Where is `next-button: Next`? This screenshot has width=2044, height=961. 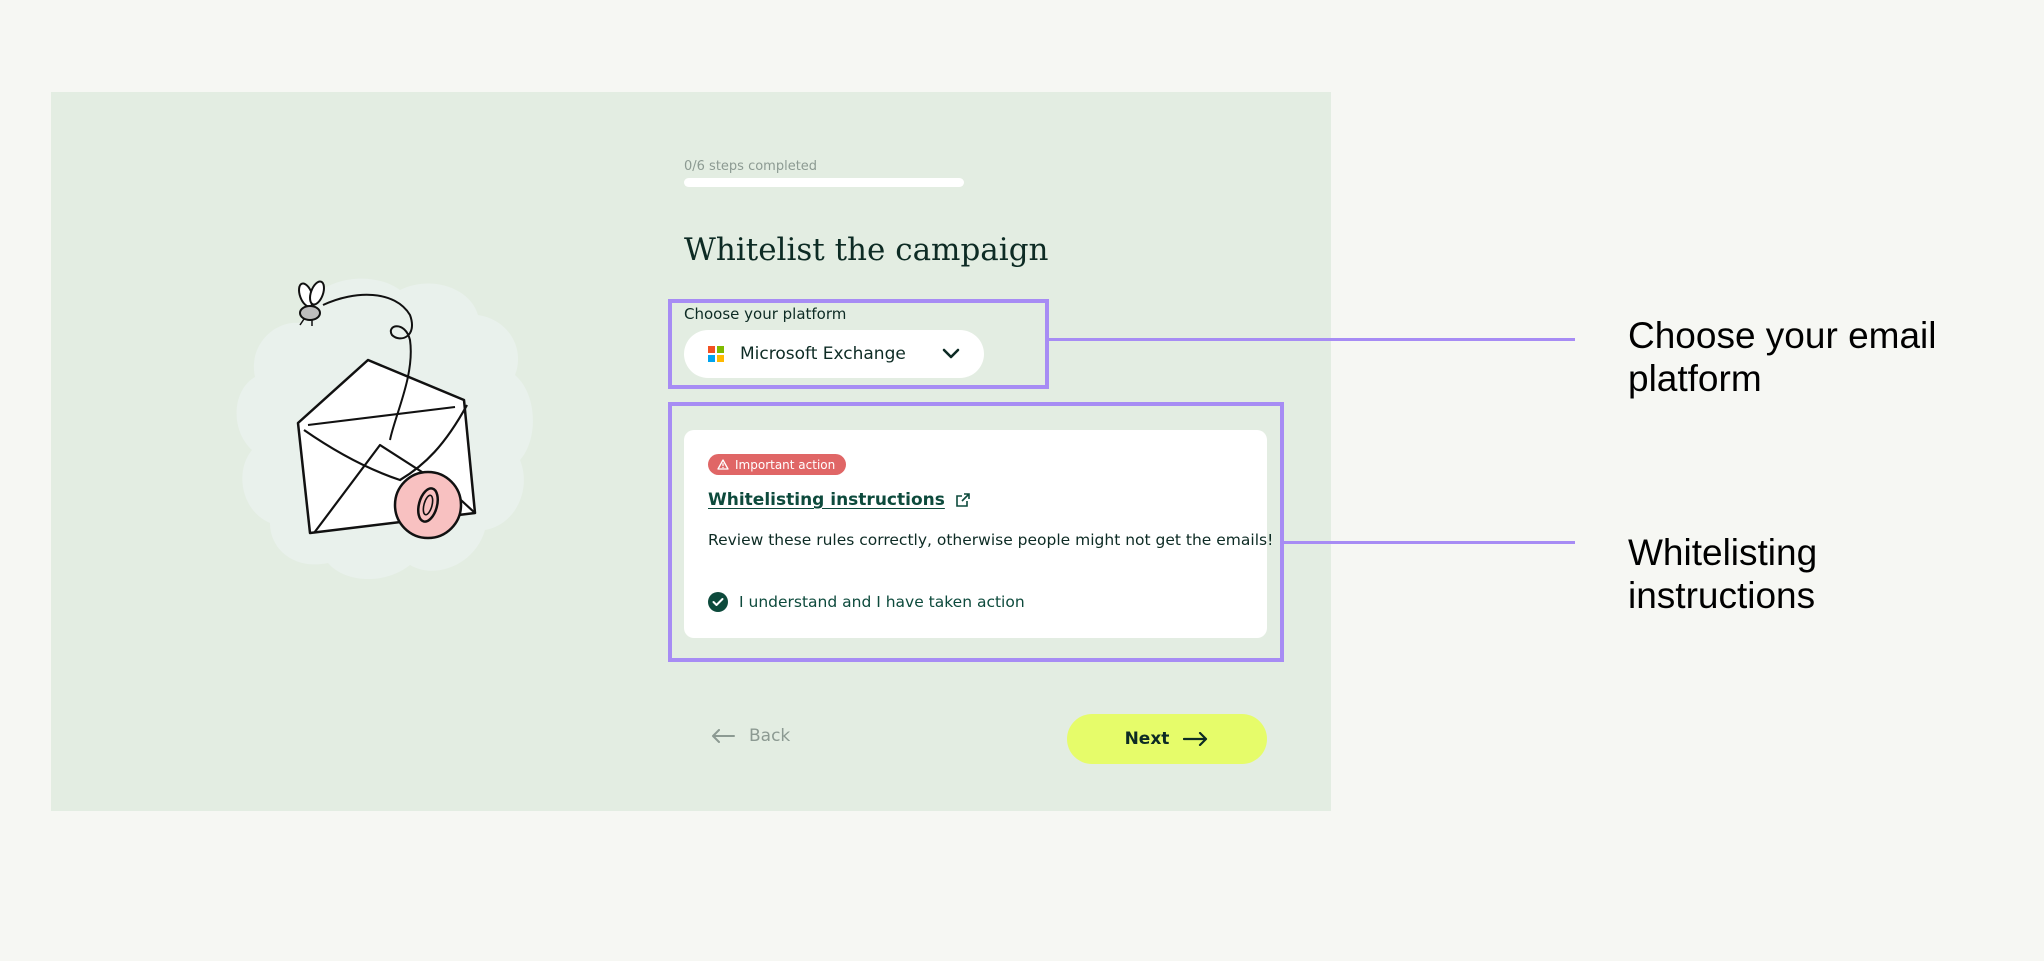
next-button: Next is located at coordinates (1167, 739).